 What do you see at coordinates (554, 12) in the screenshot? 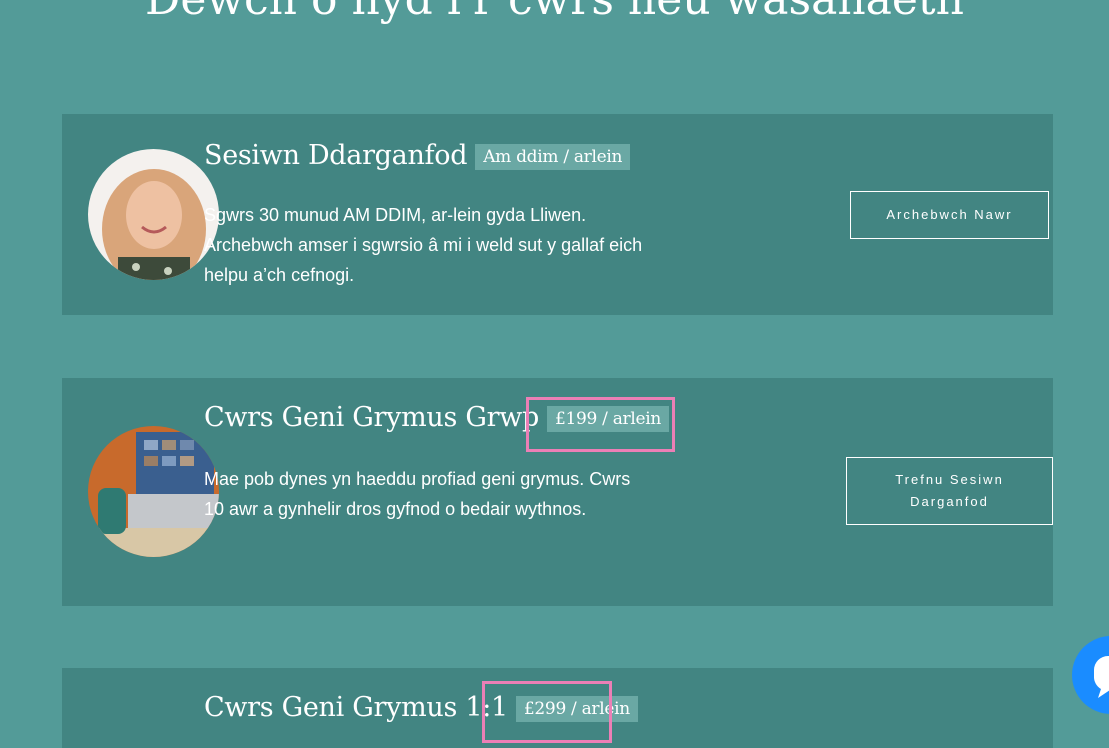
I see `page-heading: Dewch o hyd i'r cwrs neu wasanaeth` at bounding box center [554, 12].